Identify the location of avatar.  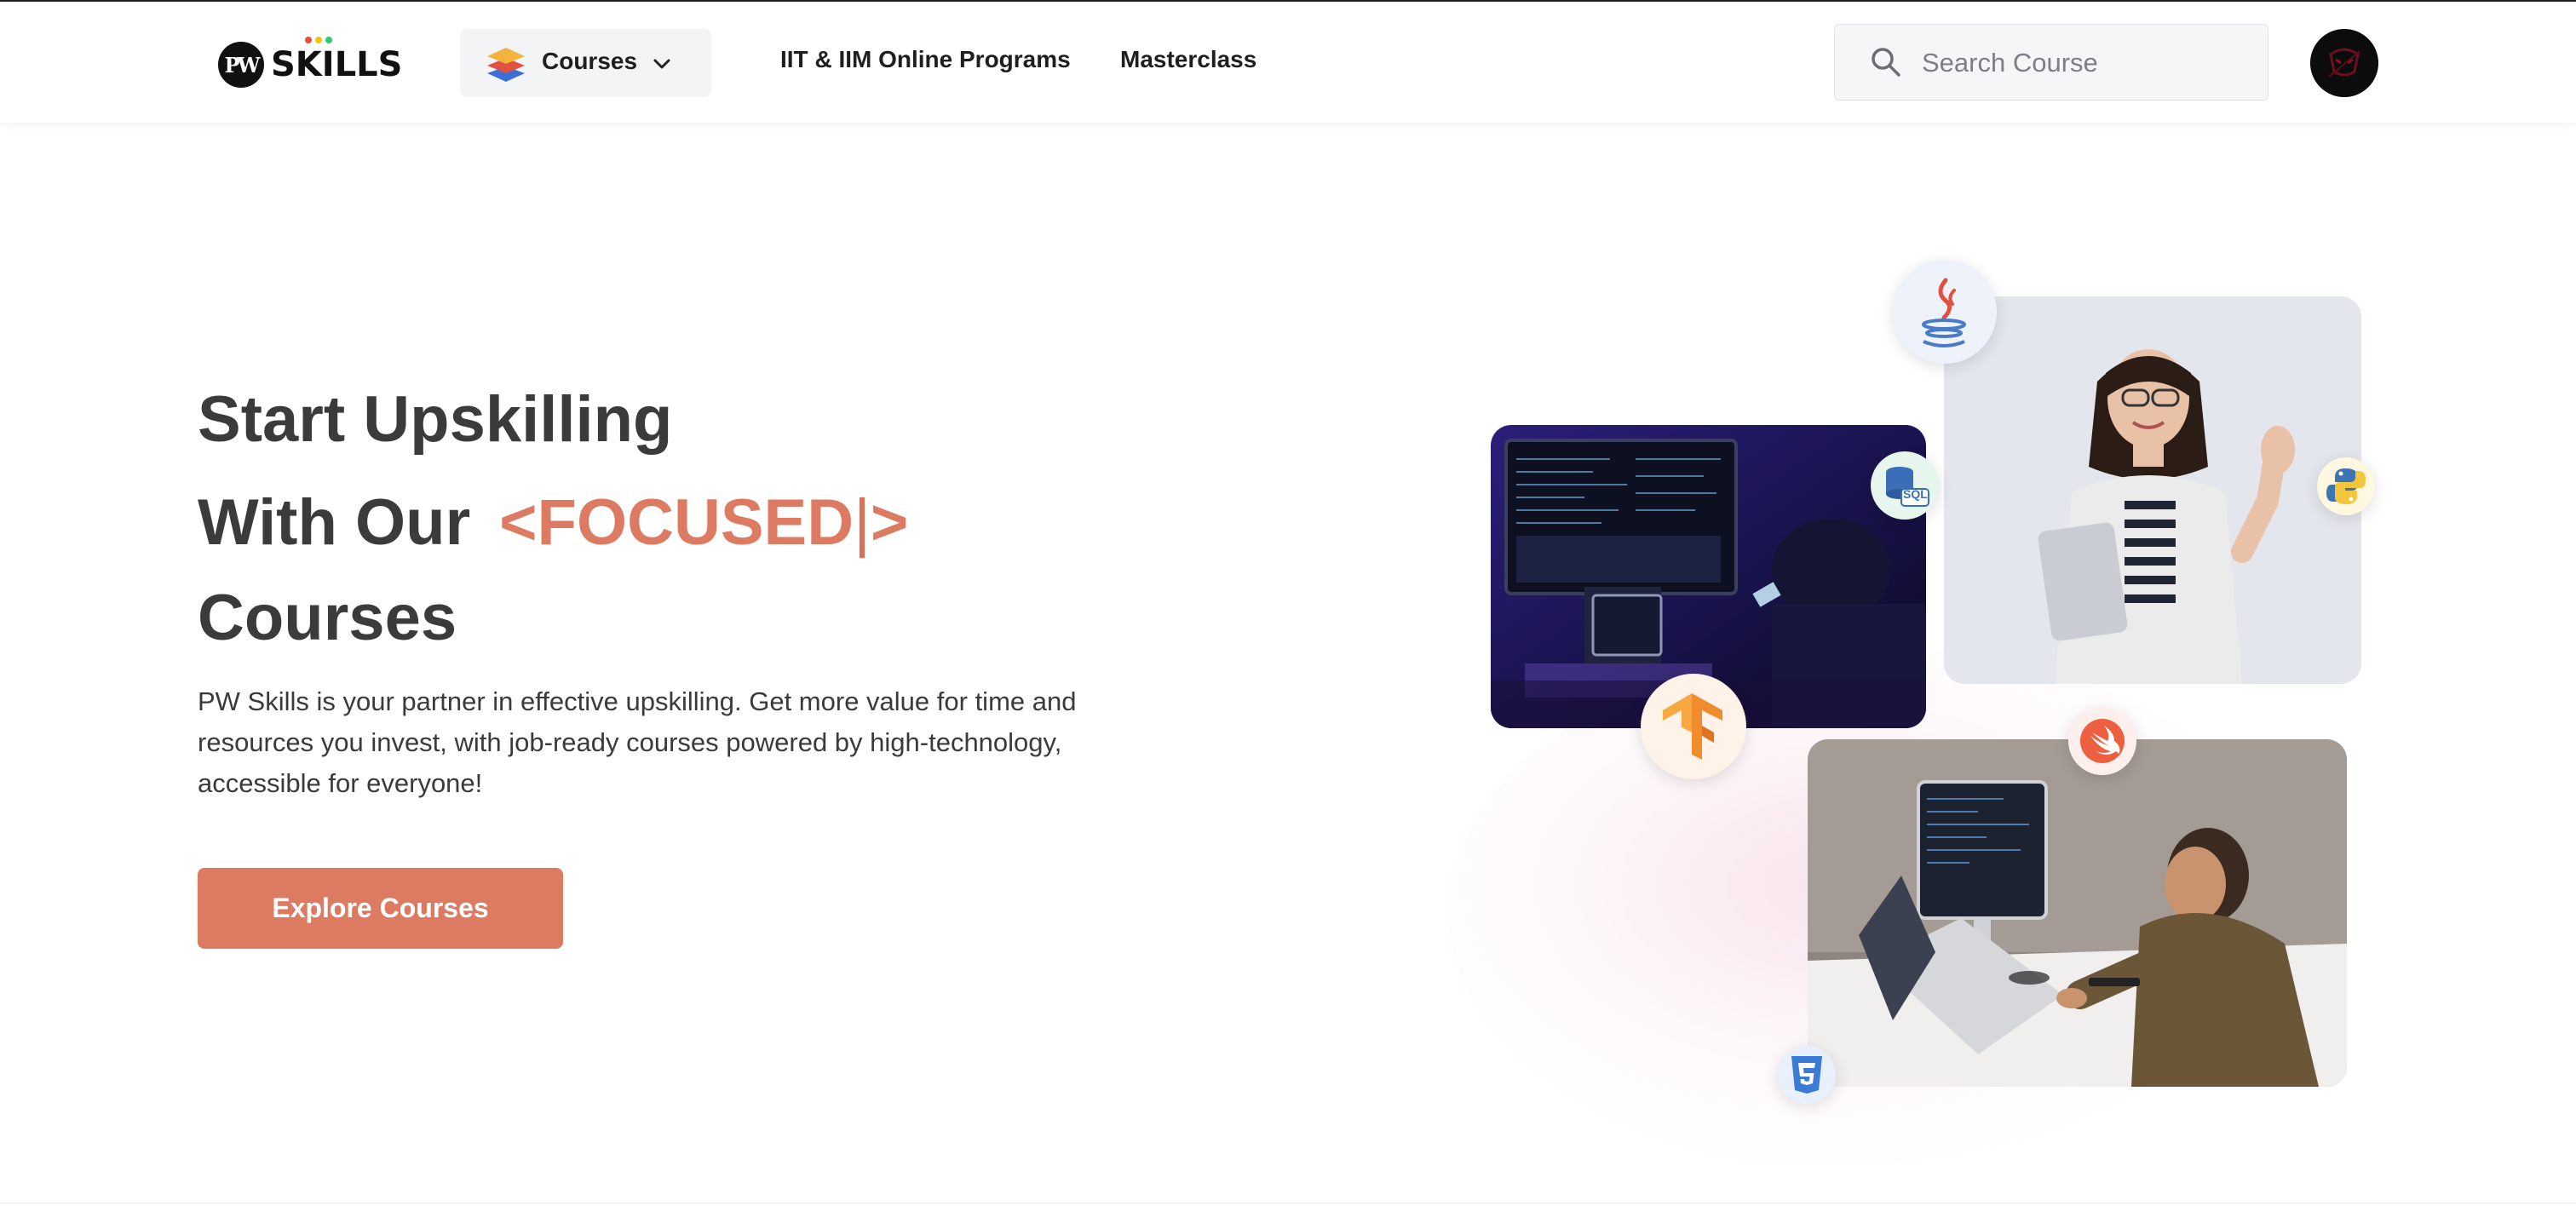
(2344, 63).